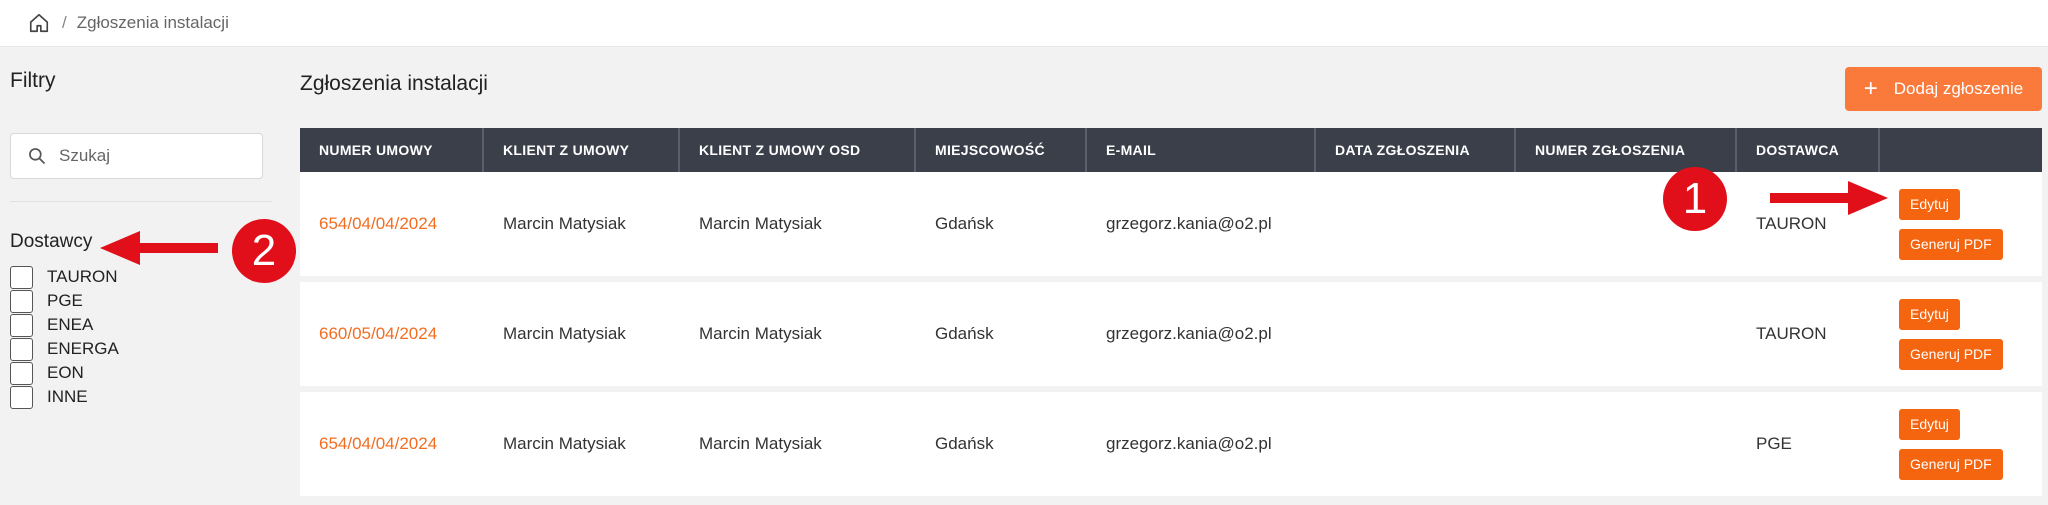 The image size is (2048, 505). Describe the element at coordinates (264, 251) in the screenshot. I see `annotation-badge-2: 2` at that location.